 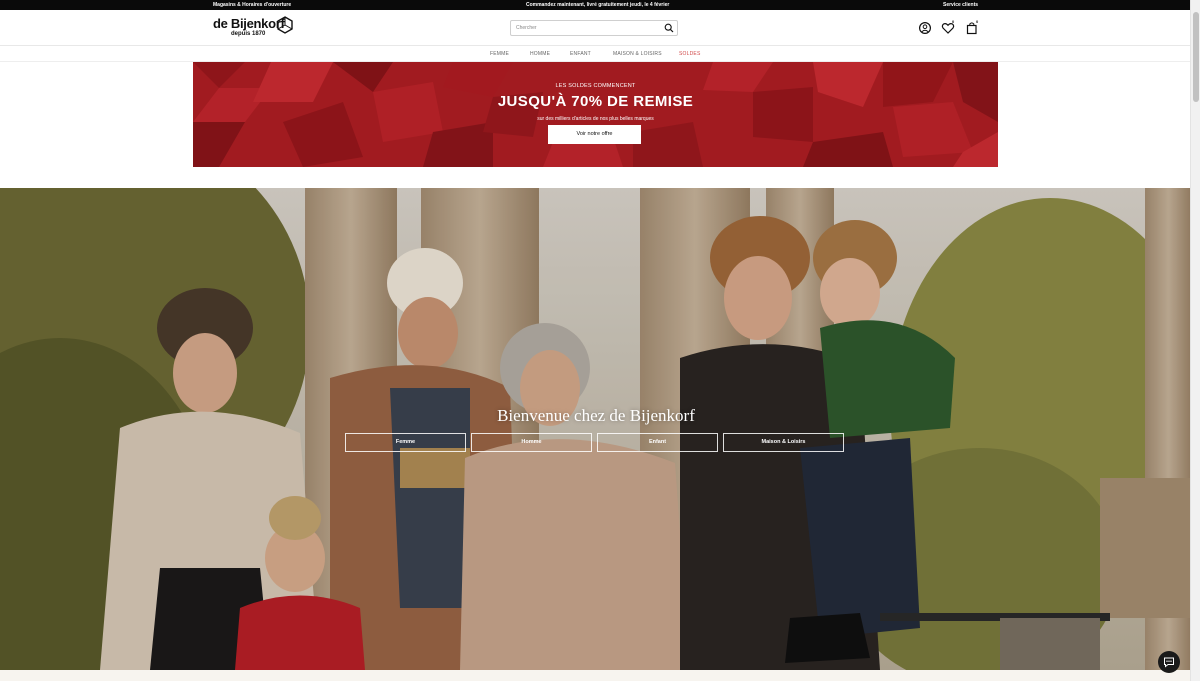 What do you see at coordinates (783, 442) in the screenshot?
I see `hero-button-maison-loisirs: Maison & Loisirs` at bounding box center [783, 442].